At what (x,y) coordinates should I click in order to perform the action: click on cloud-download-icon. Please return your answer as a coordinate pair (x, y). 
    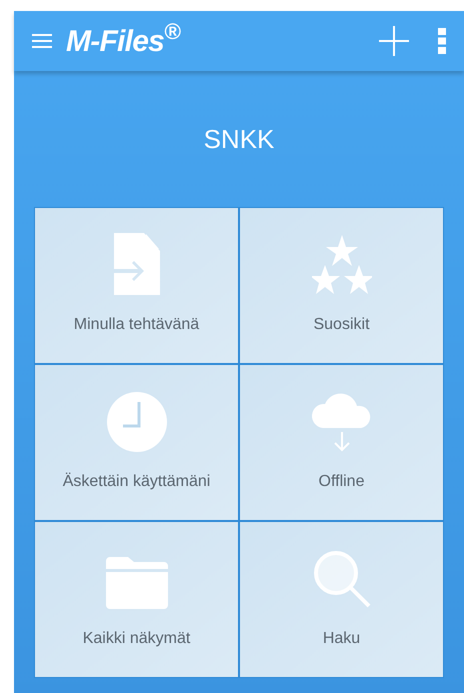
    Looking at the image, I should click on (341, 422).